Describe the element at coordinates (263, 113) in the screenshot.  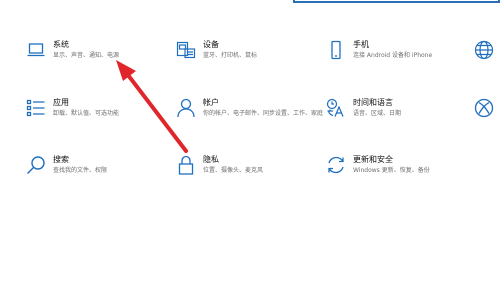
I see `tile-accounts-desc: 你的帐户、电子邮件、同步设置、工作、家庭` at that location.